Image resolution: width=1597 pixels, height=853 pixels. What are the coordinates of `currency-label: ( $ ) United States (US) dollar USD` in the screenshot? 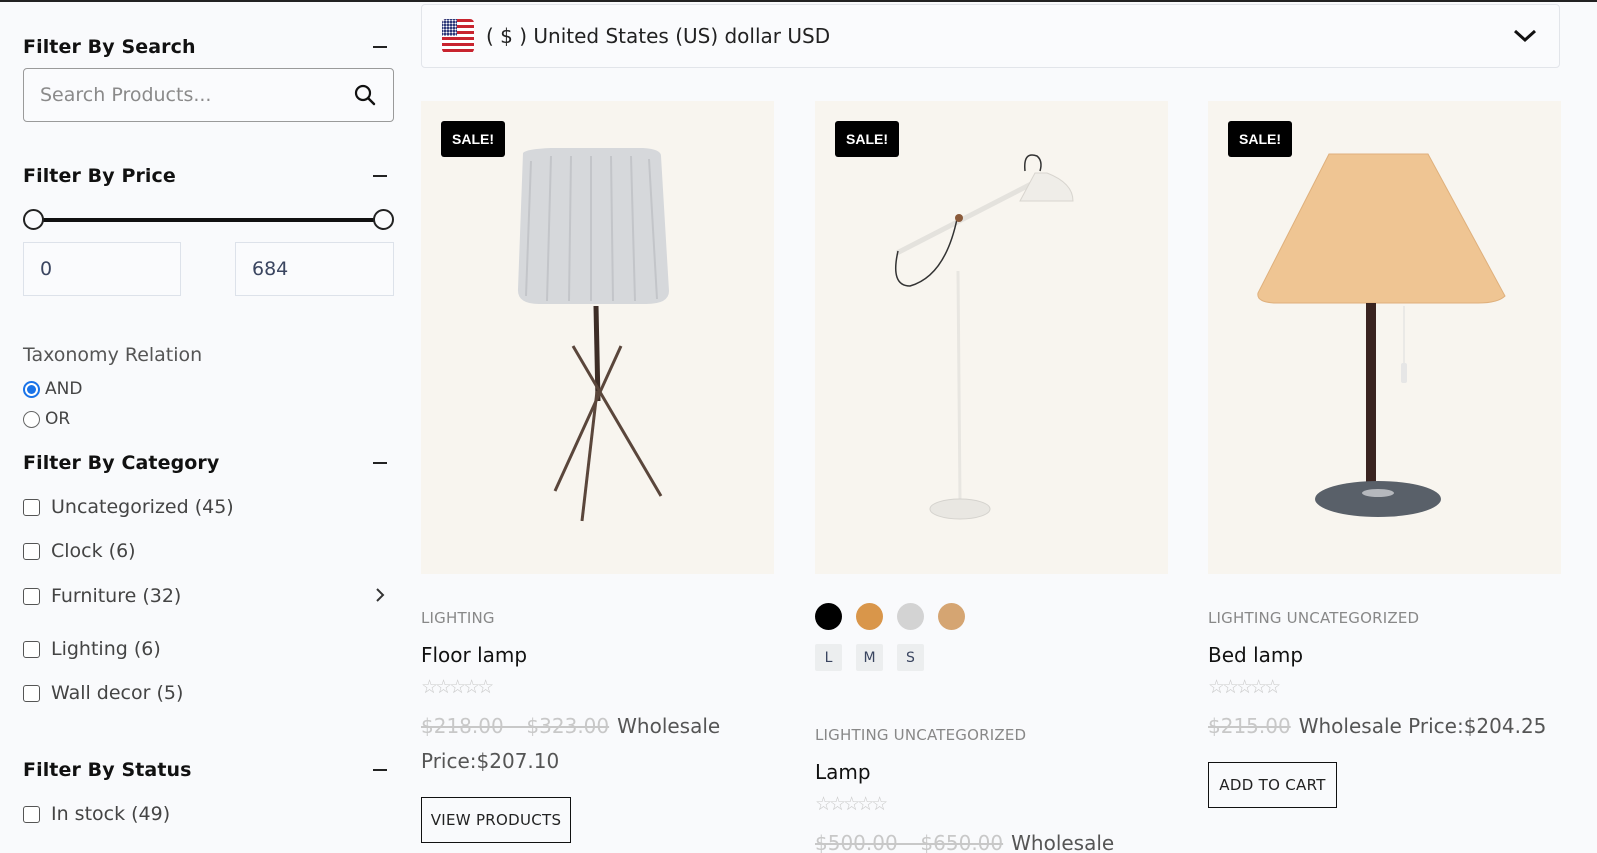 It's located at (658, 36).